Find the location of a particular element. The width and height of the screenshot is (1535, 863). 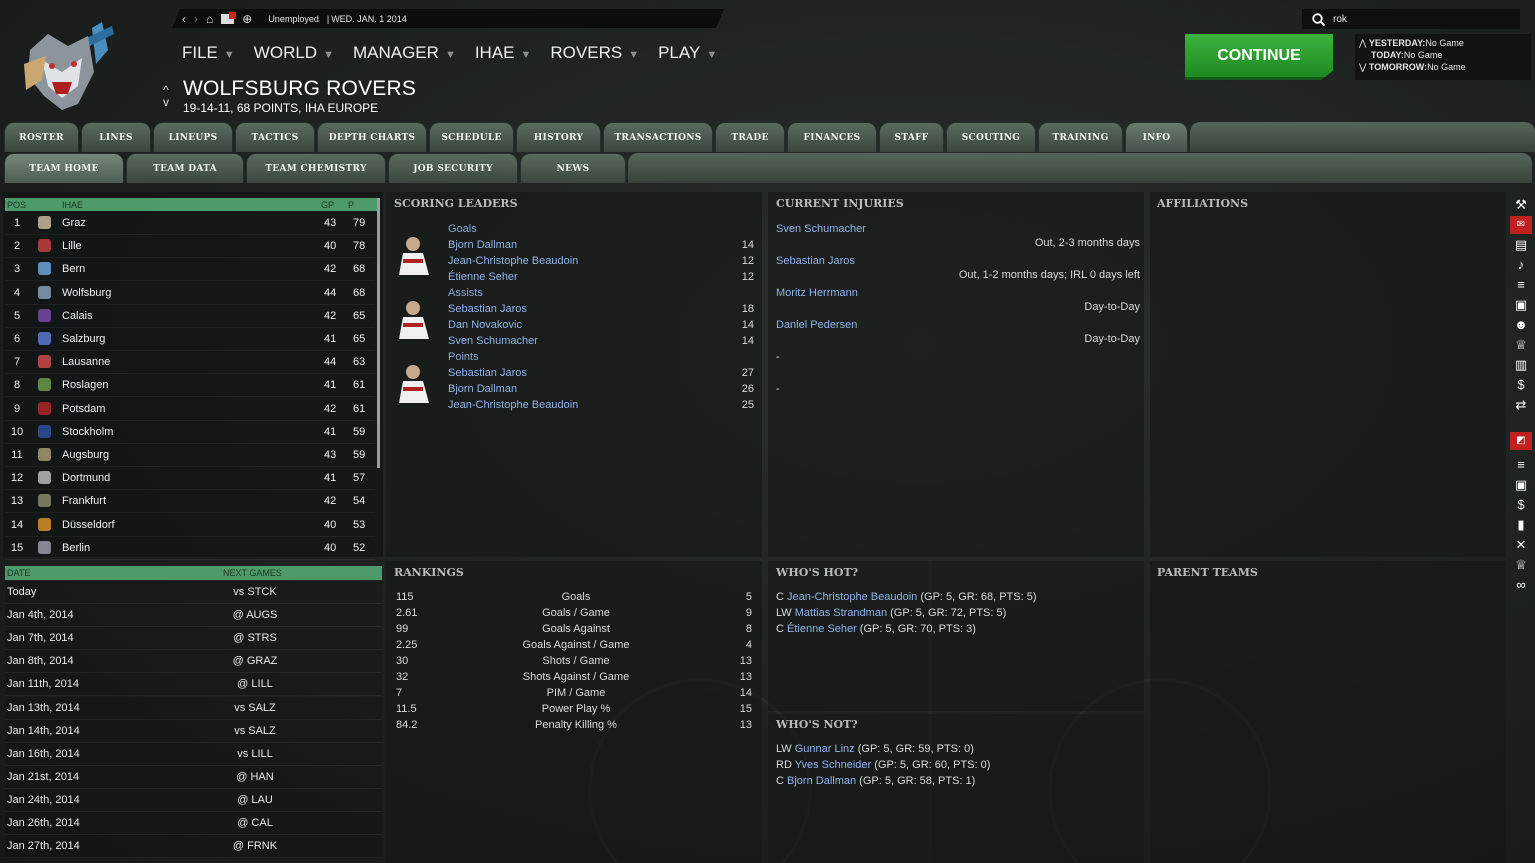

scoring-player-name: Sebastian Jaros is located at coordinates (487, 309).